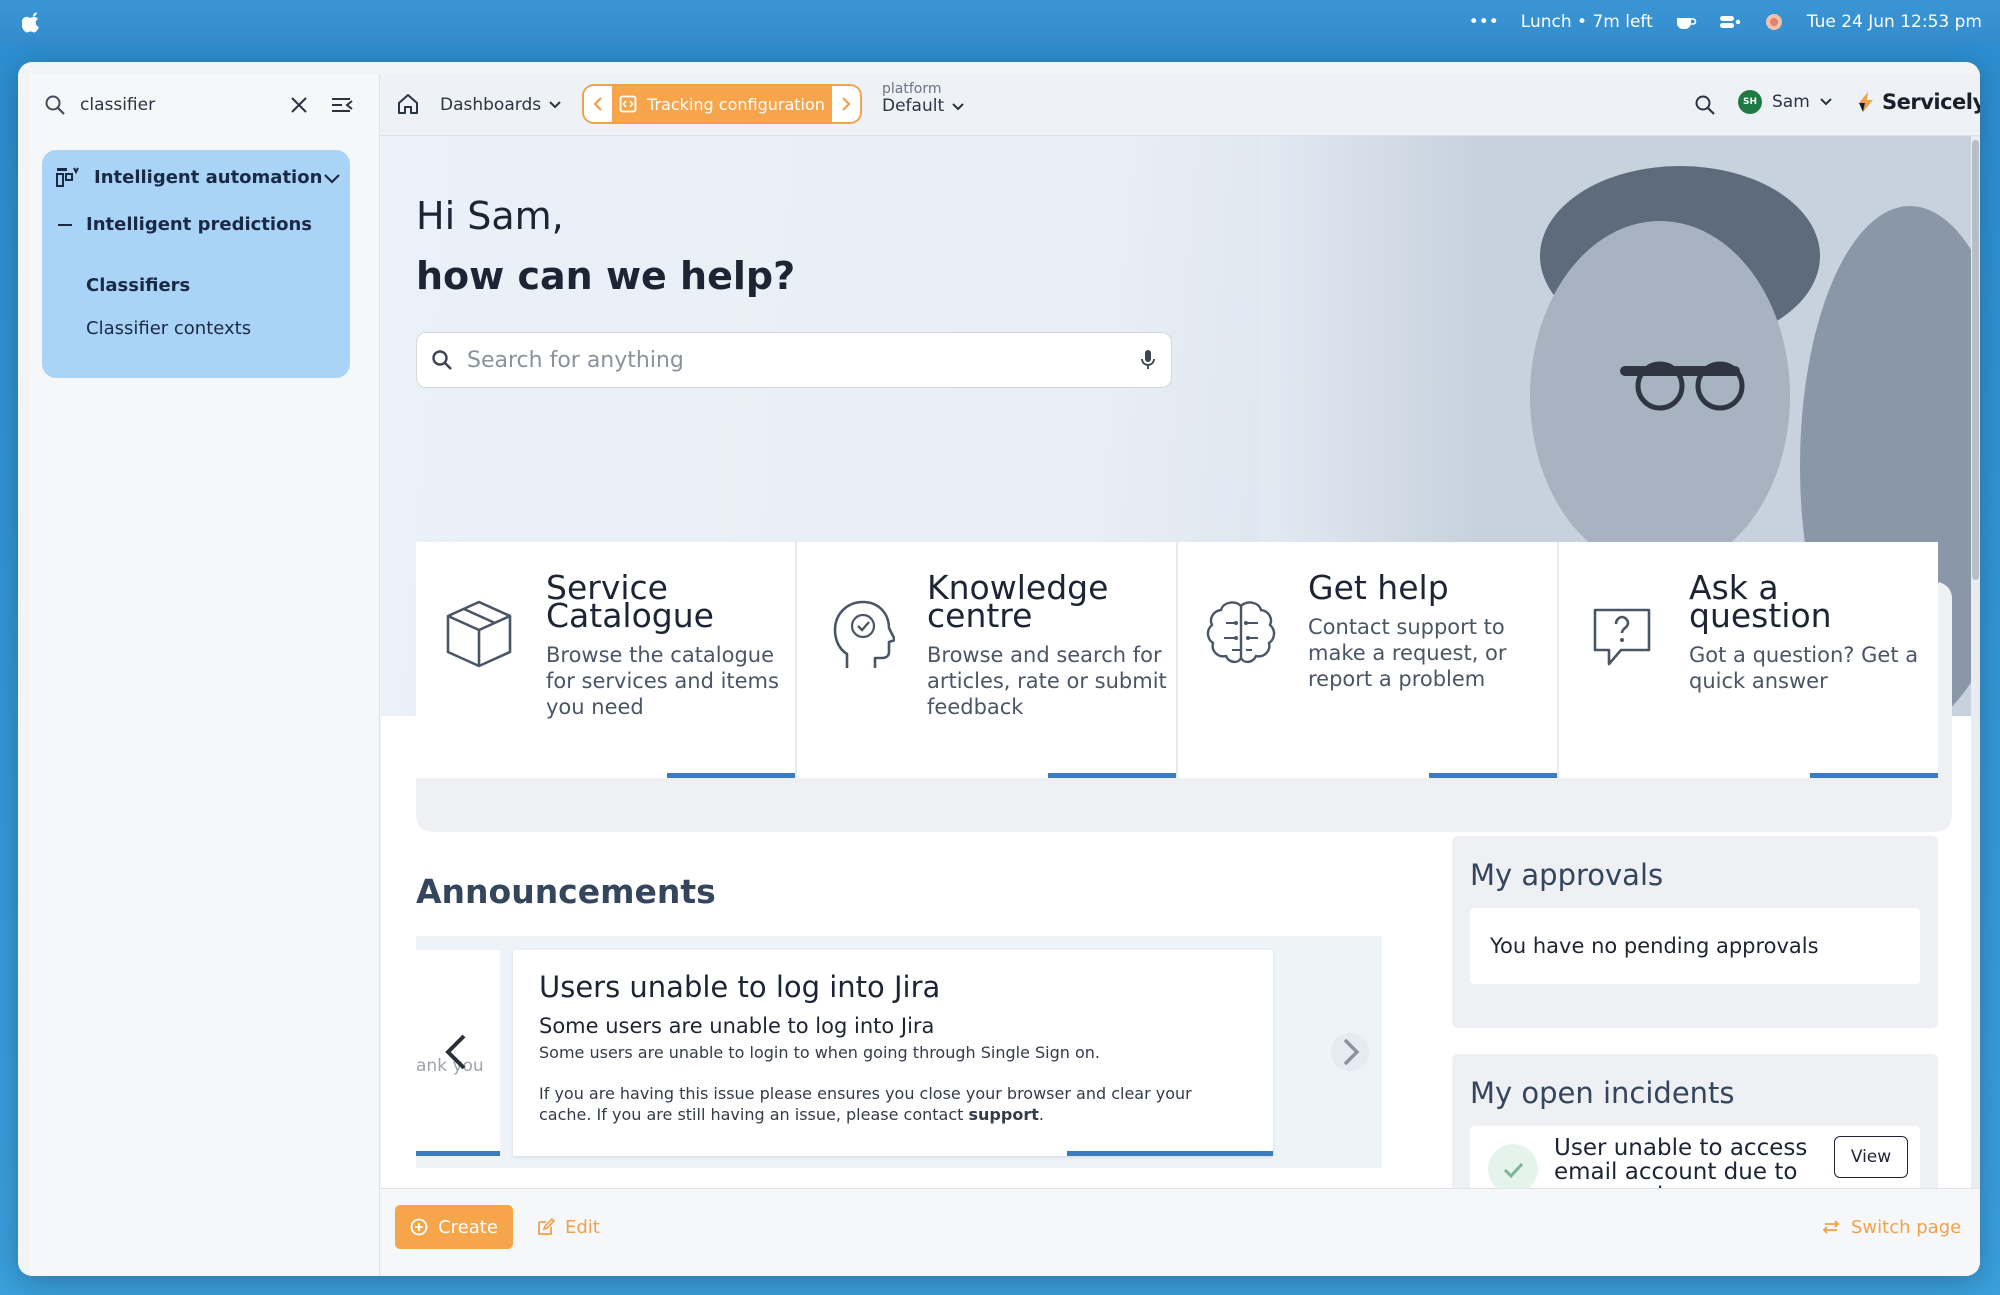 This screenshot has height=1295, width=2000. What do you see at coordinates (628, 104) in the screenshot?
I see `config-icon` at bounding box center [628, 104].